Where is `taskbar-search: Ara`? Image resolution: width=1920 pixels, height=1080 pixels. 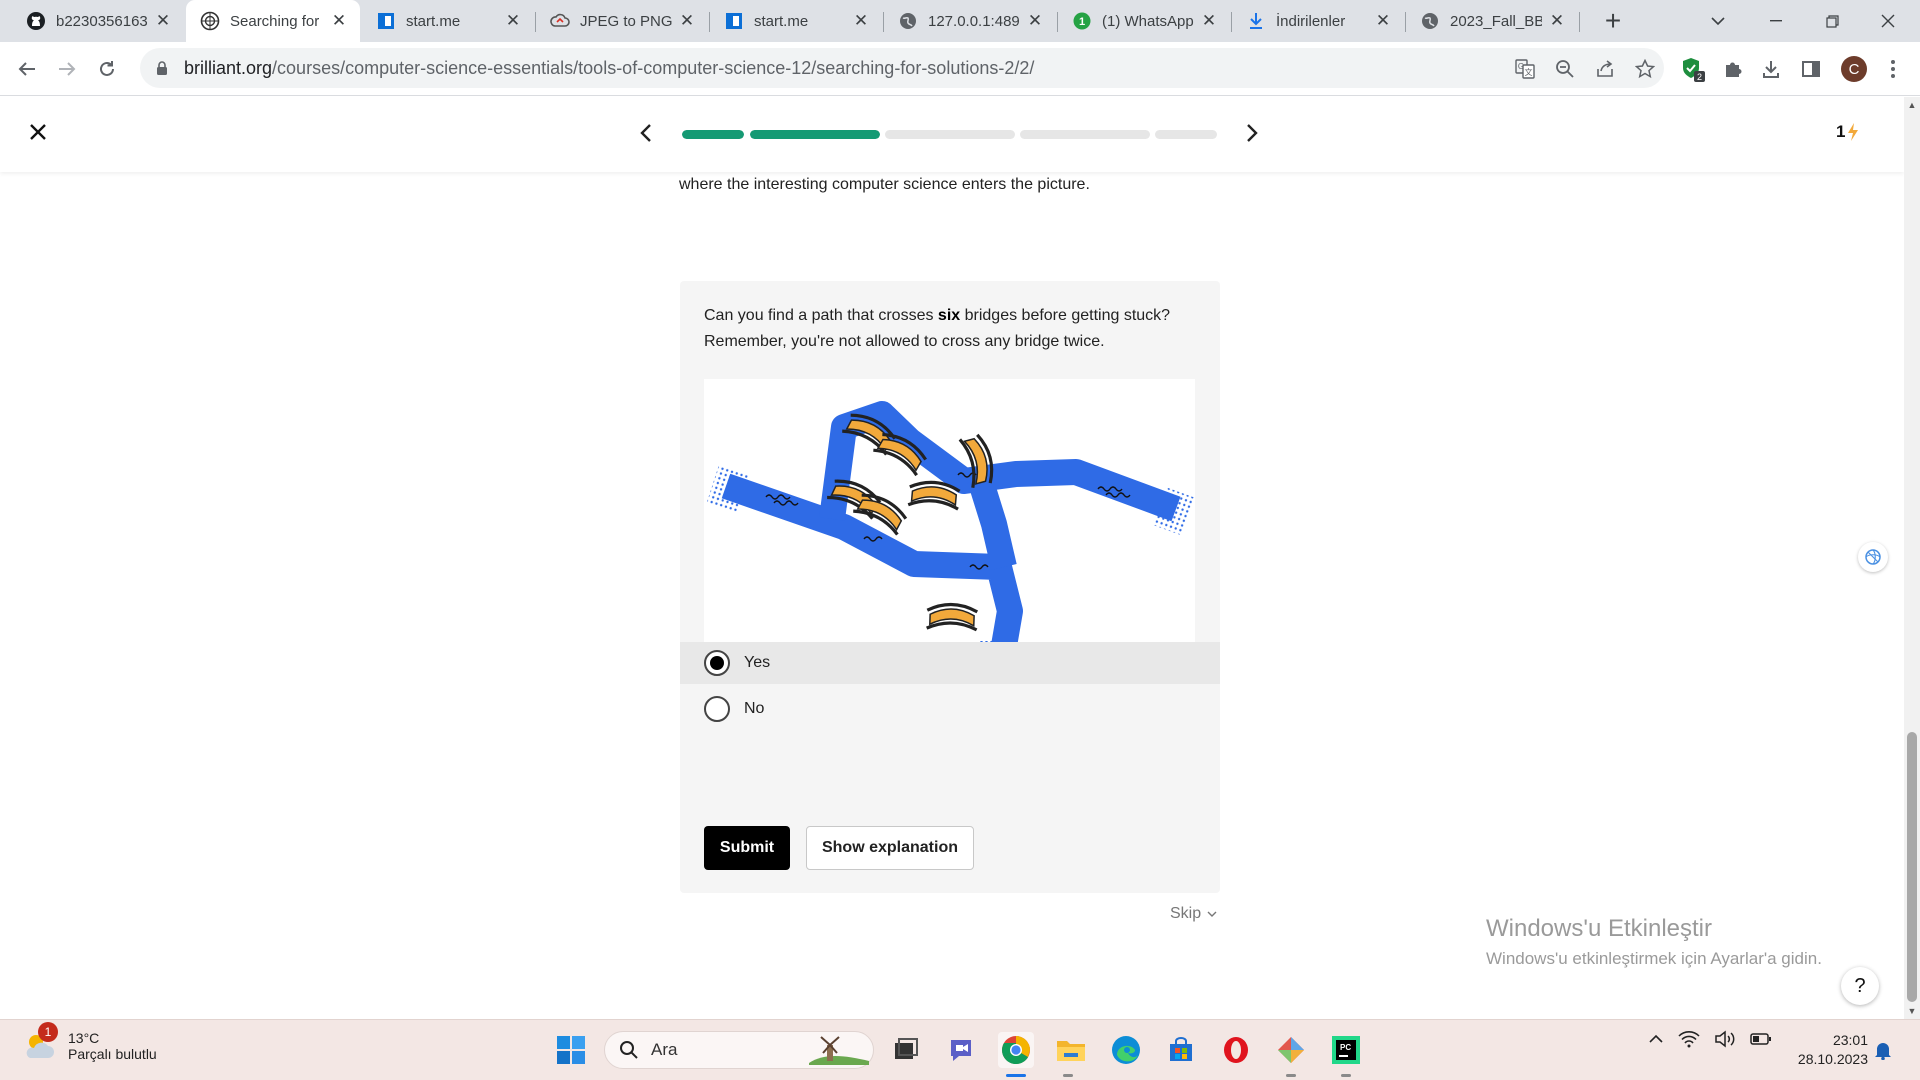 taskbar-search: Ara is located at coordinates (739, 1050).